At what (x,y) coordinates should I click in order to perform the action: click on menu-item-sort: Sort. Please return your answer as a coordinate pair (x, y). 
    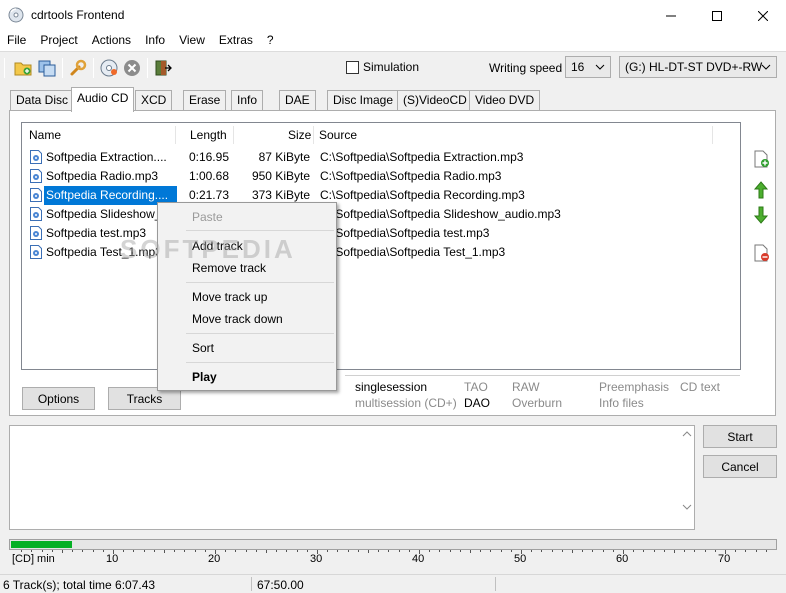
    Looking at the image, I should click on (203, 348).